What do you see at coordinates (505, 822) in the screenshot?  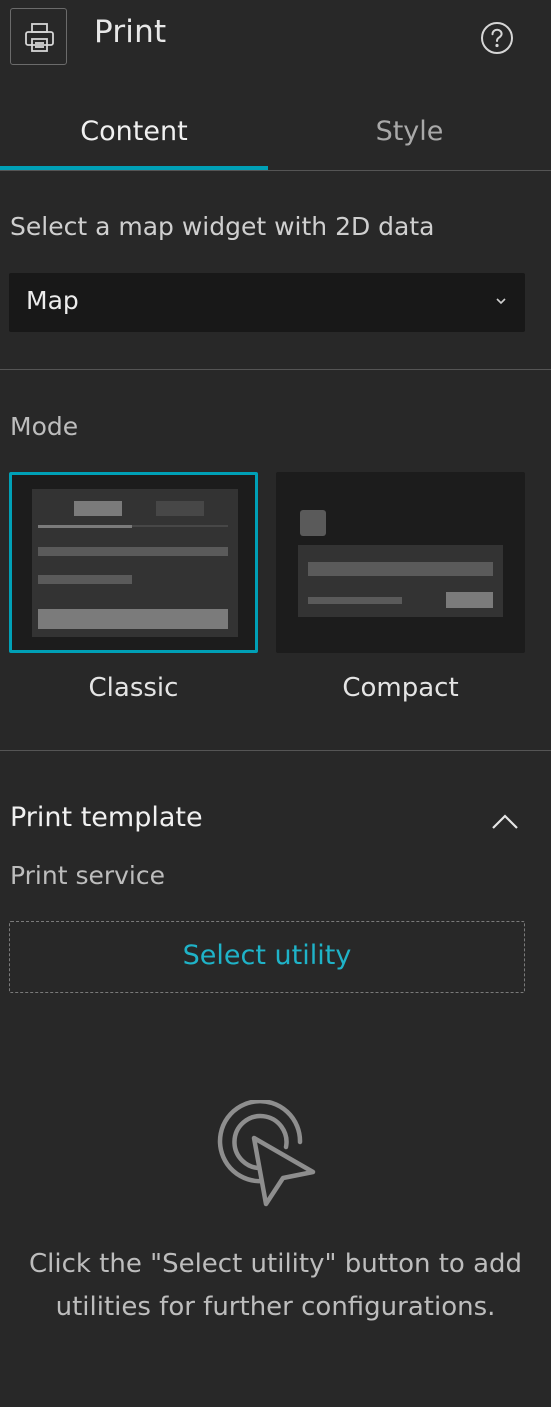 I see `chevron-up-icon` at bounding box center [505, 822].